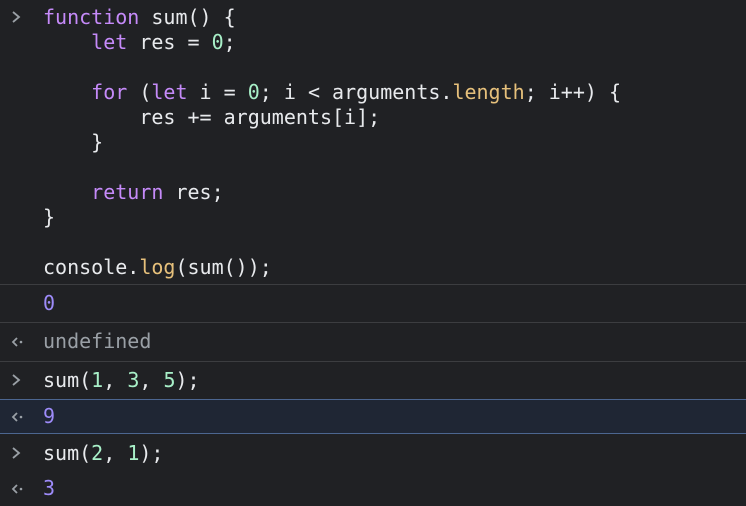 This screenshot has height=506, width=746. I want to click on code-token: (, so click(139, 92).